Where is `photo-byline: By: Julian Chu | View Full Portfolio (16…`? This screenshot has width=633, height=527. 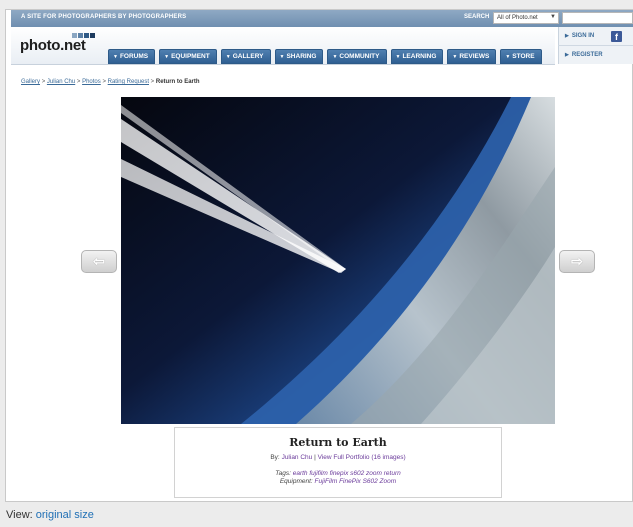 photo-byline: By: Julian Chu | View Full Portfolio (16… is located at coordinates (338, 457).